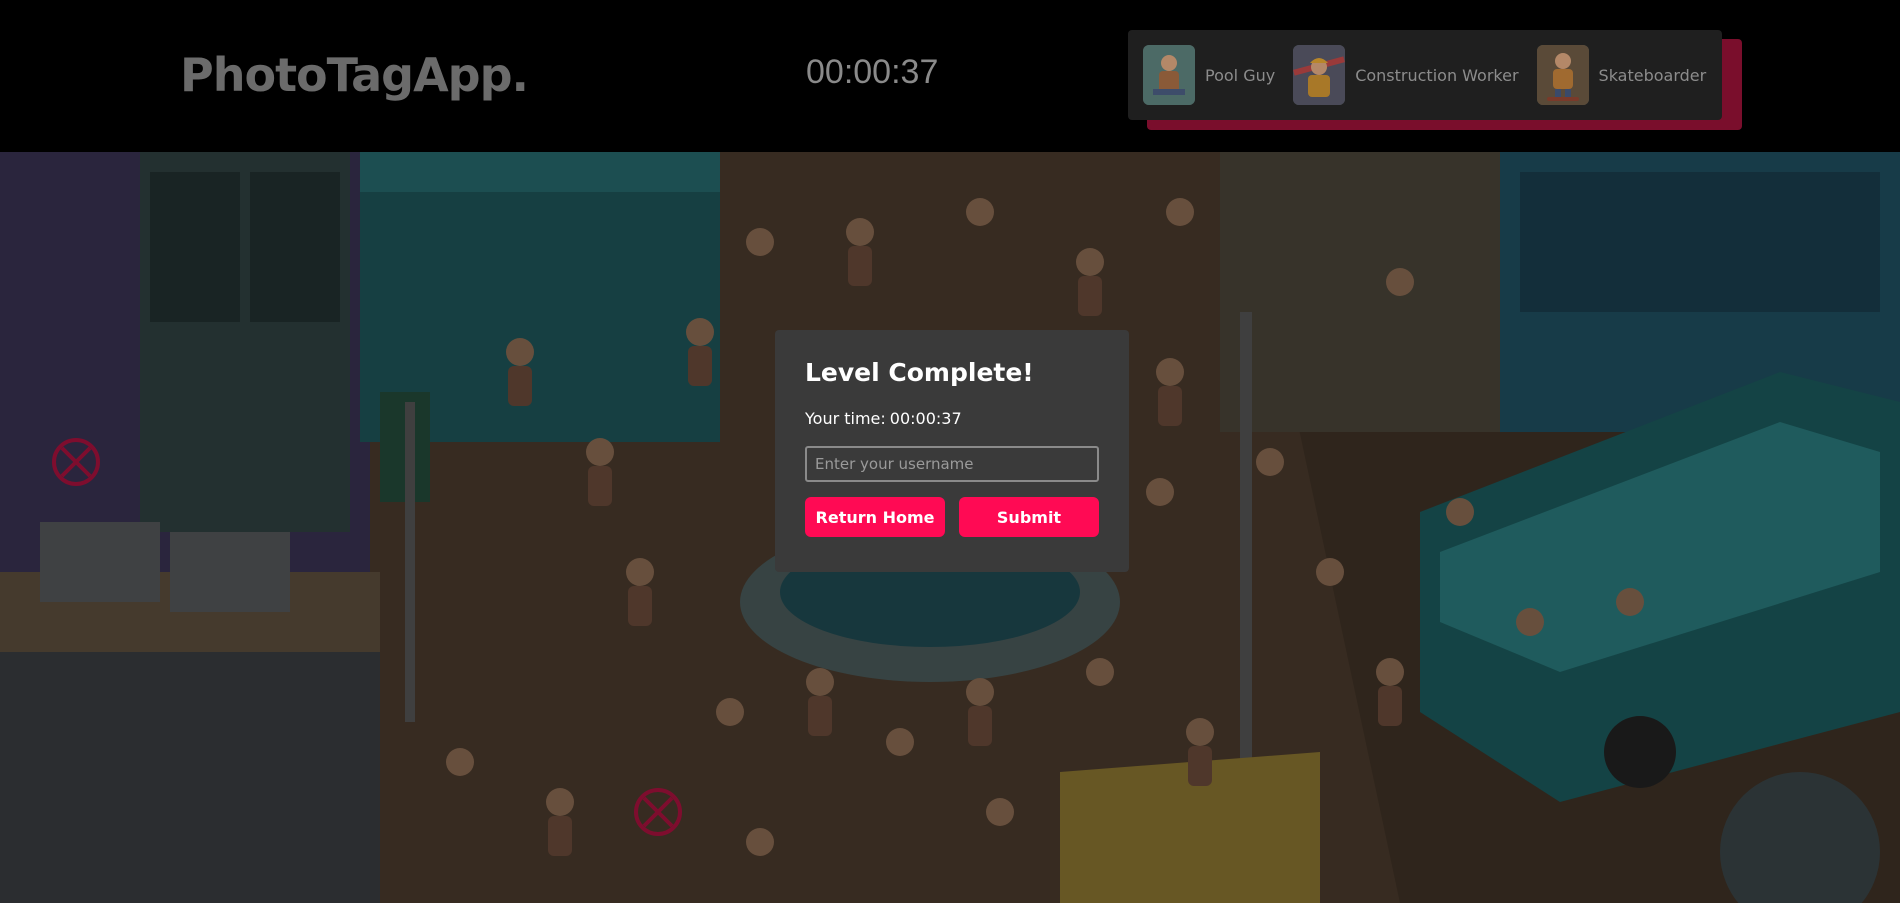 This screenshot has width=1900, height=903. I want to click on dialog-title: Level Complete!, so click(919, 372).